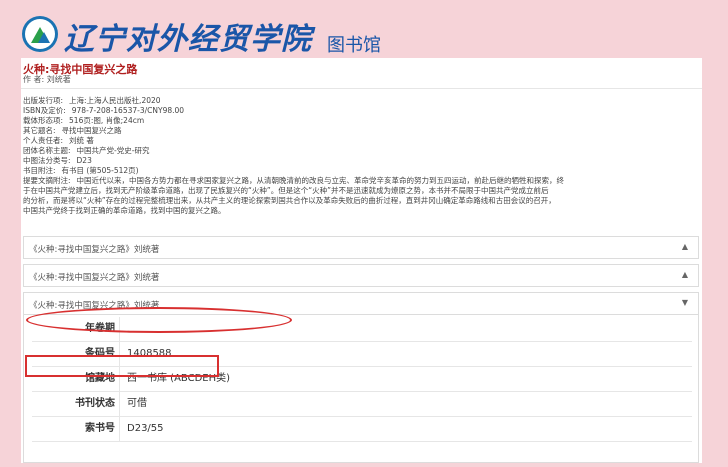 This screenshot has width=728, height=467. I want to click on table-row: 书刊状态 可借, so click(362, 404).